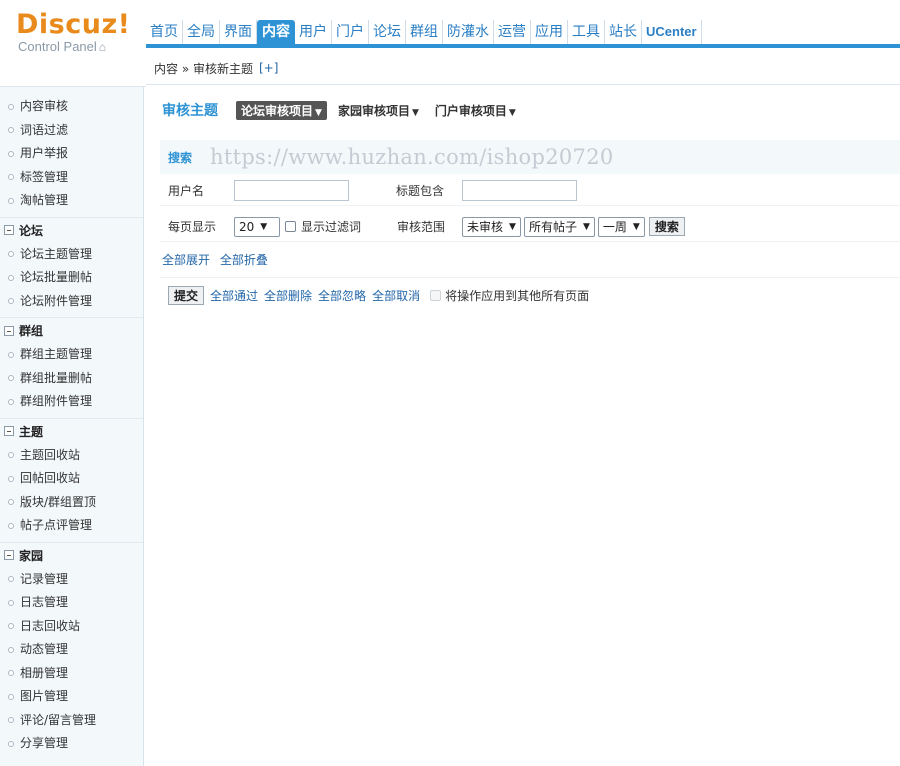 This screenshot has width=900, height=766. I want to click on sidebar-item: 群组批量删帖, so click(71, 379).